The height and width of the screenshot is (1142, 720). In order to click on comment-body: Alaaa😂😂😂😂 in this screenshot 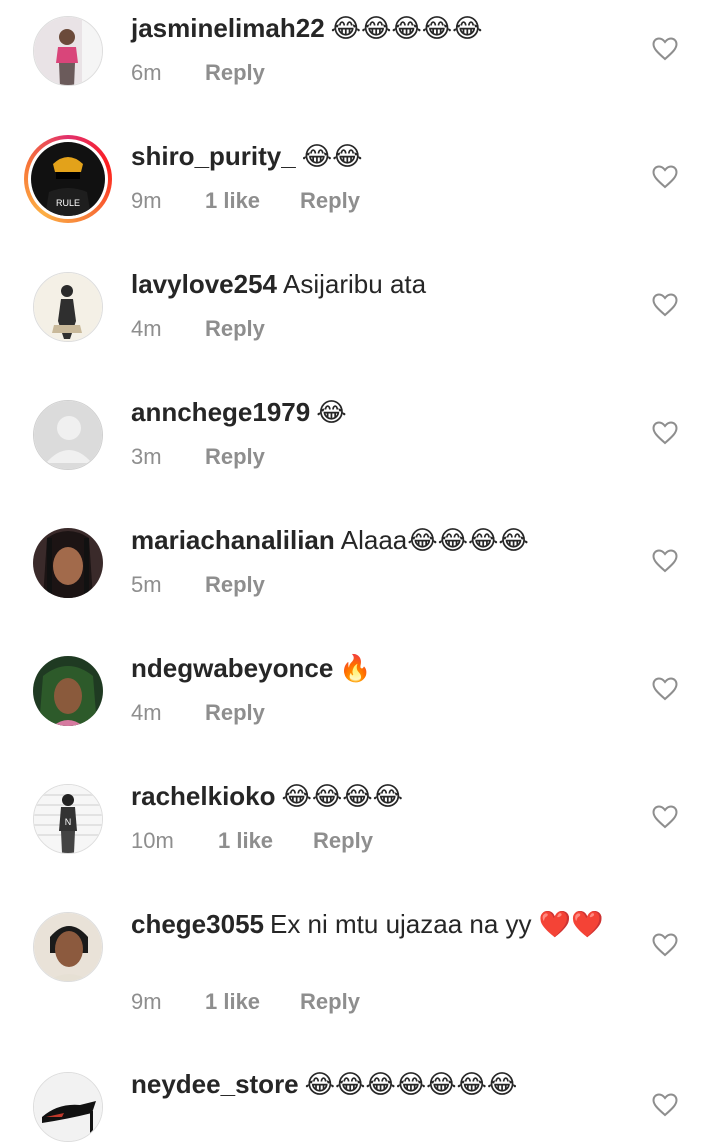, I will do `click(434, 540)`.